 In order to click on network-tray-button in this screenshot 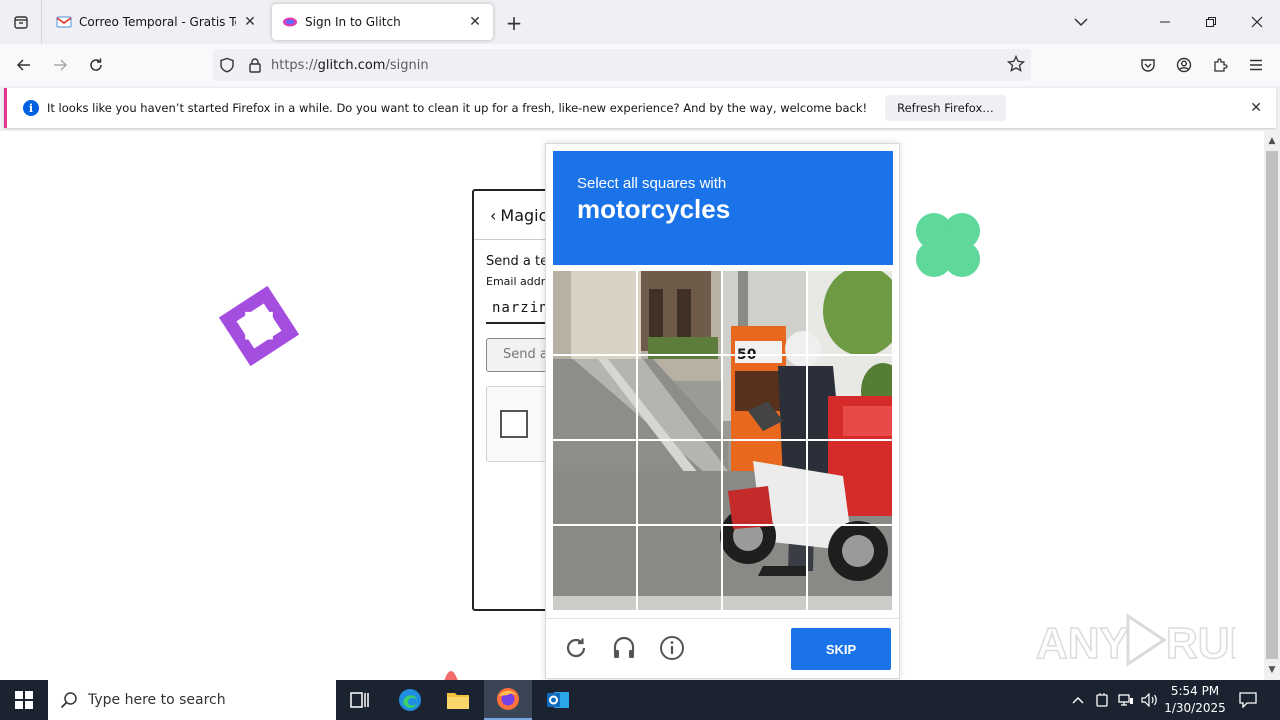, I will do `click(1126, 700)`.